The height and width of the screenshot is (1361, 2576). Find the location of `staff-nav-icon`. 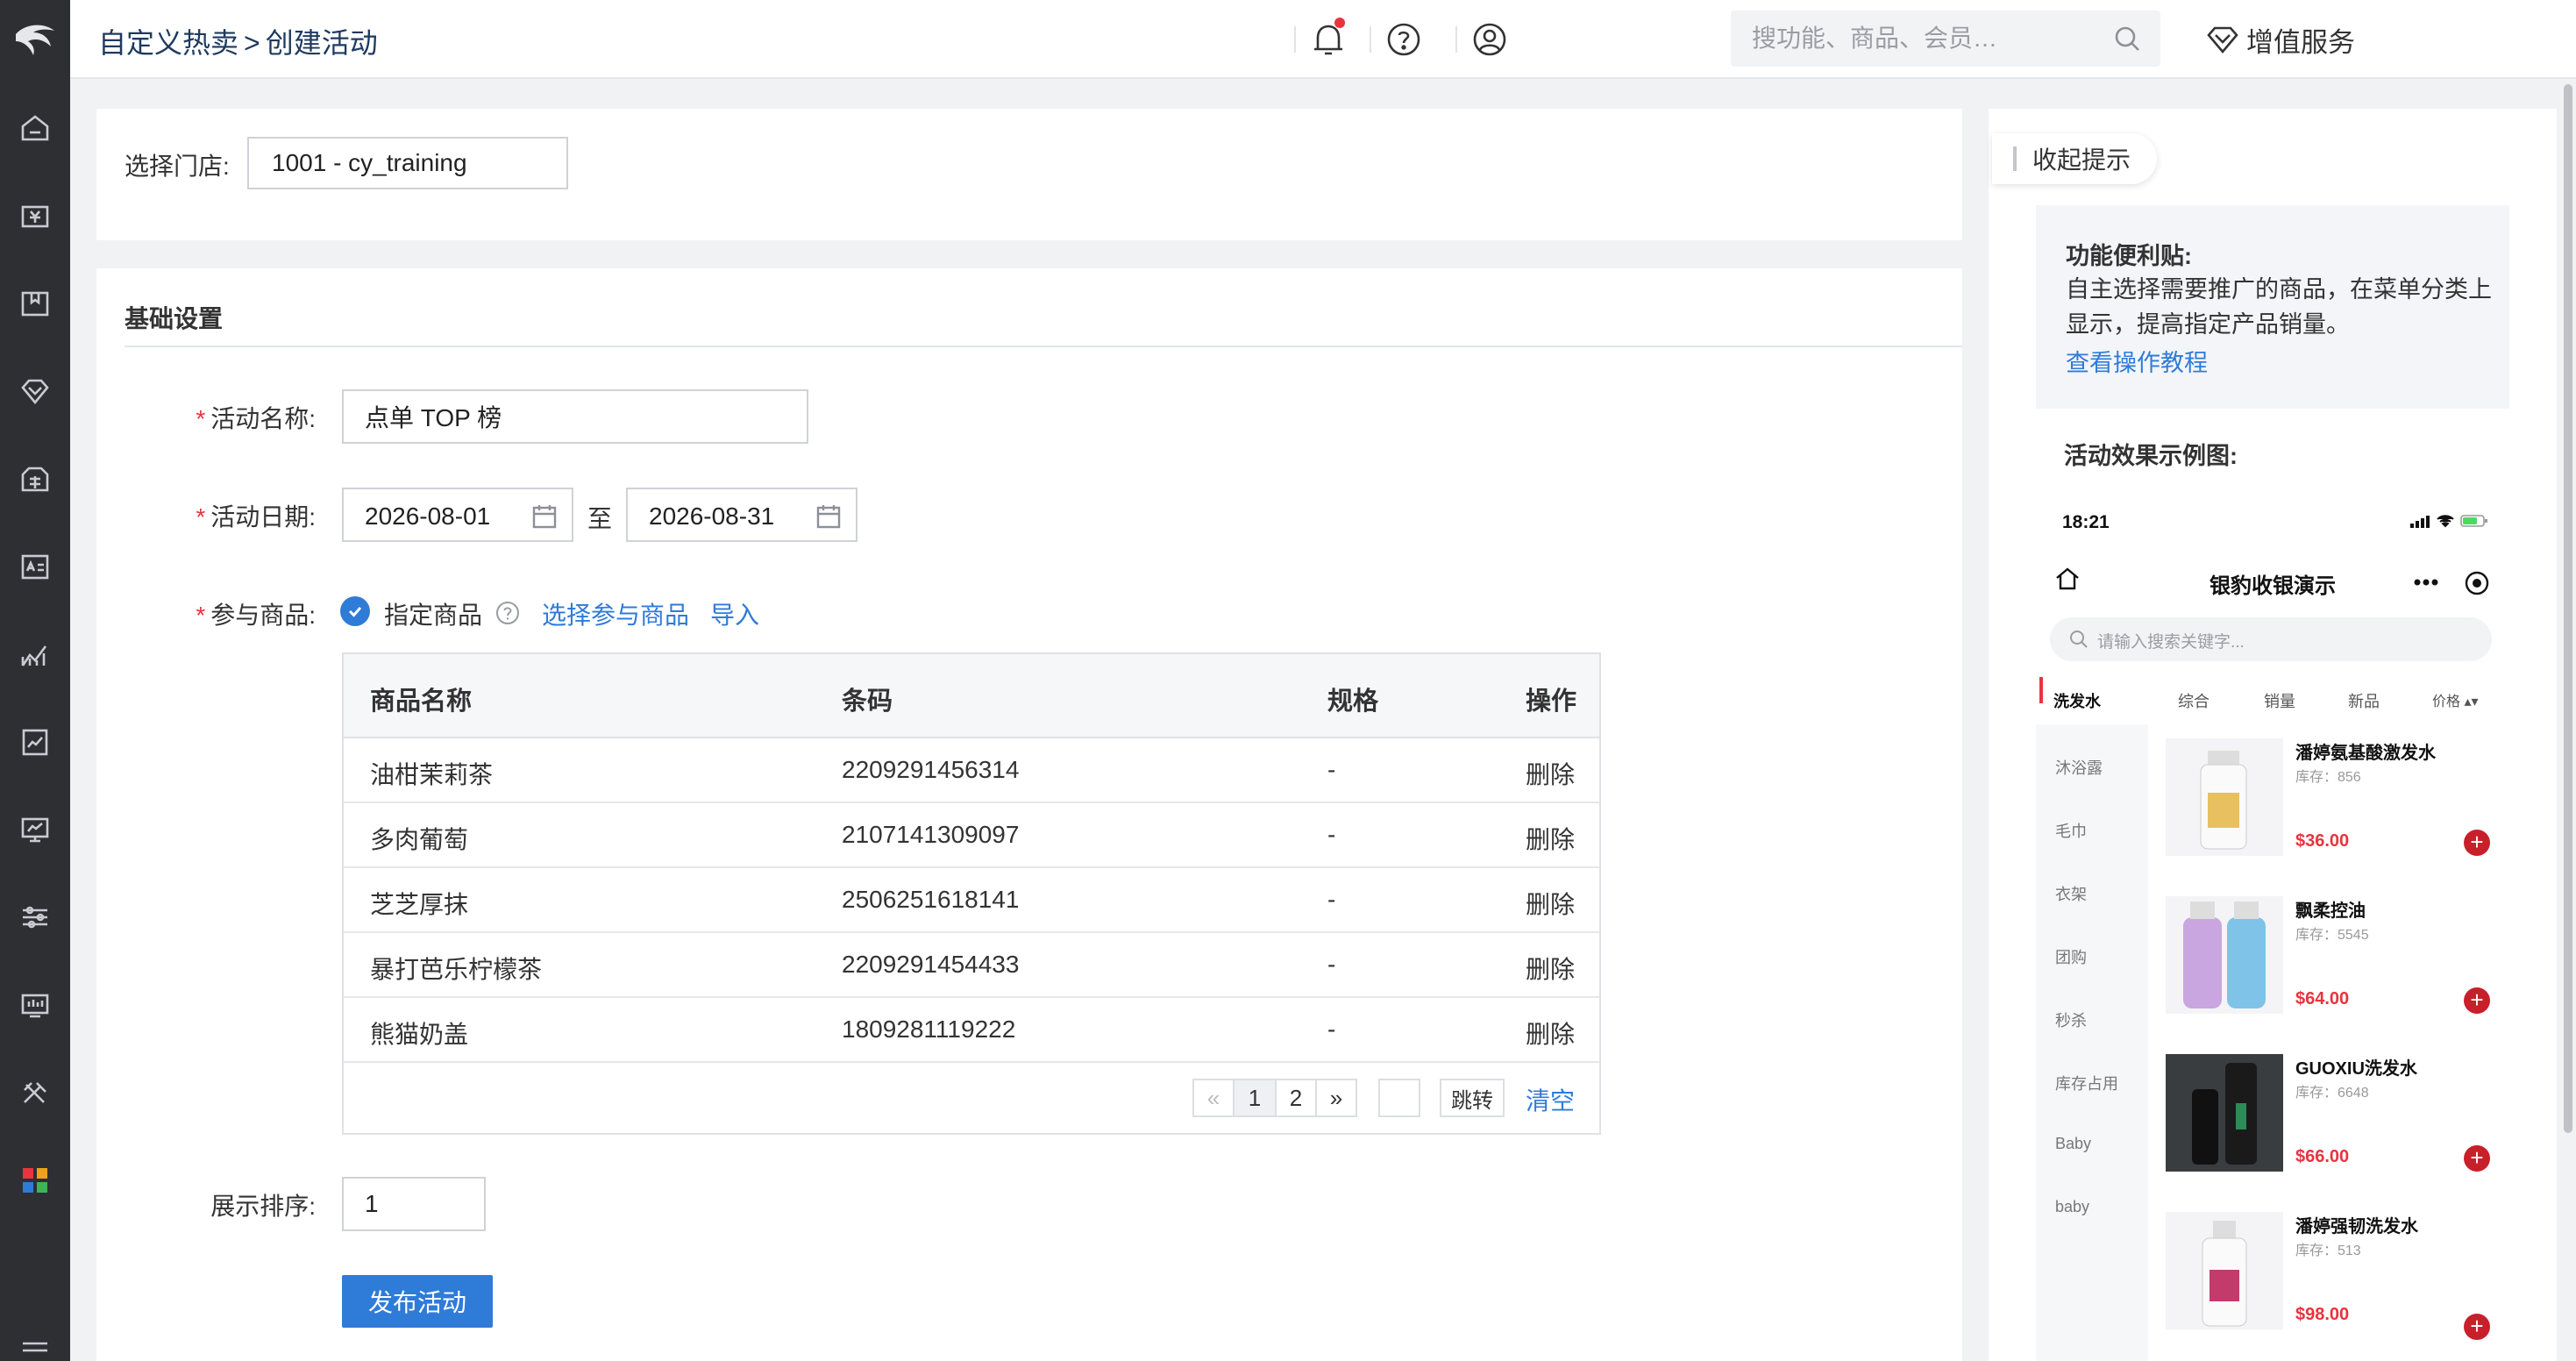

staff-nav-icon is located at coordinates (35, 566).